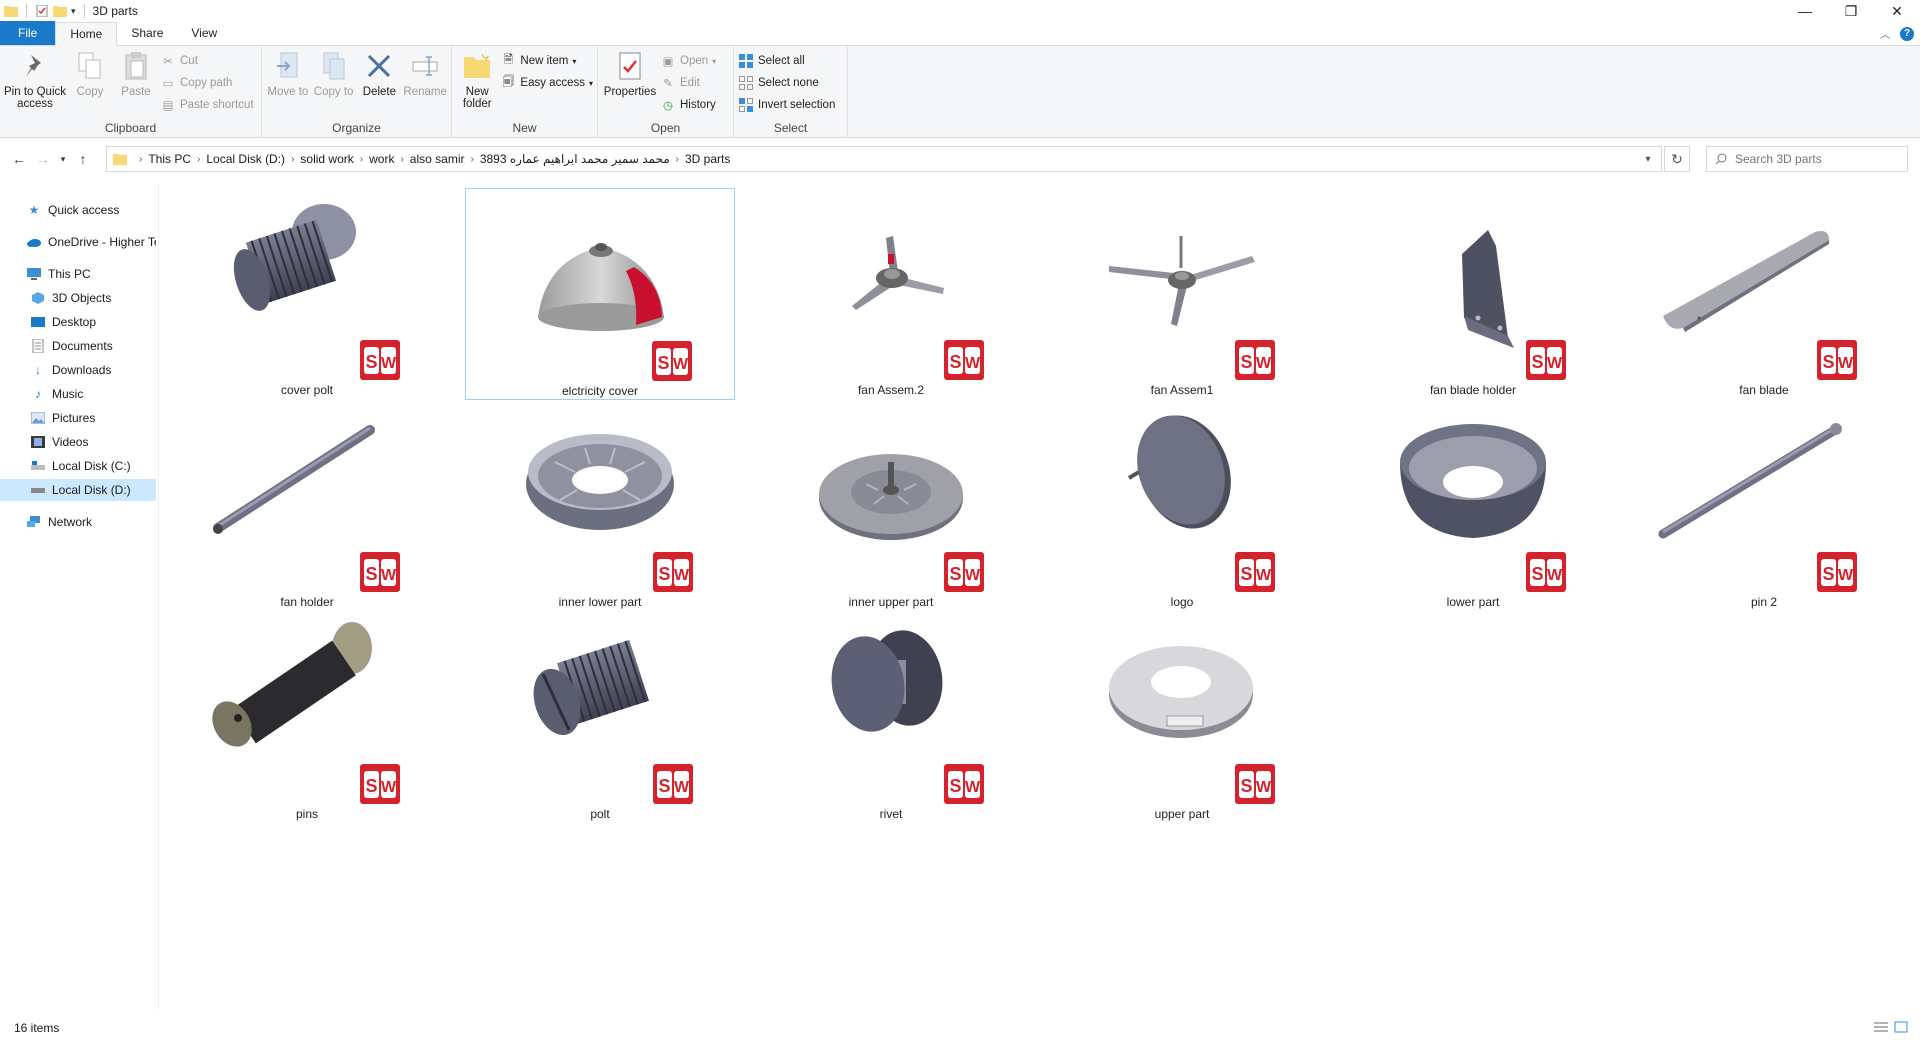  Describe the element at coordinates (207, 61) in the screenshot. I see `cut-button: ✂ Cut` at that location.